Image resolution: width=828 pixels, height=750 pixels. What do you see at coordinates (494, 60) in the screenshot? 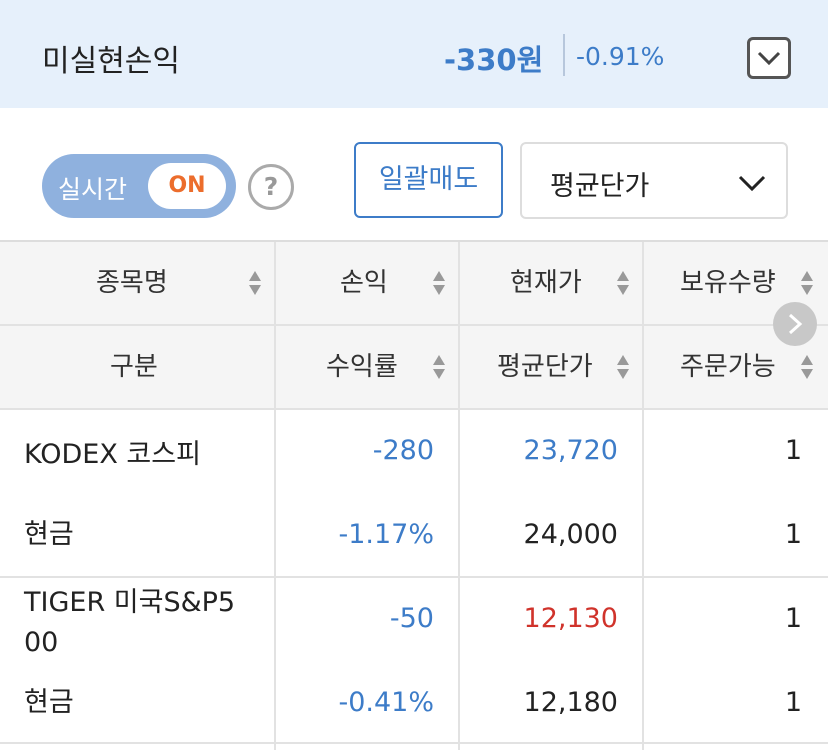
I see `unrealized-pnl-amount: -330원` at bounding box center [494, 60].